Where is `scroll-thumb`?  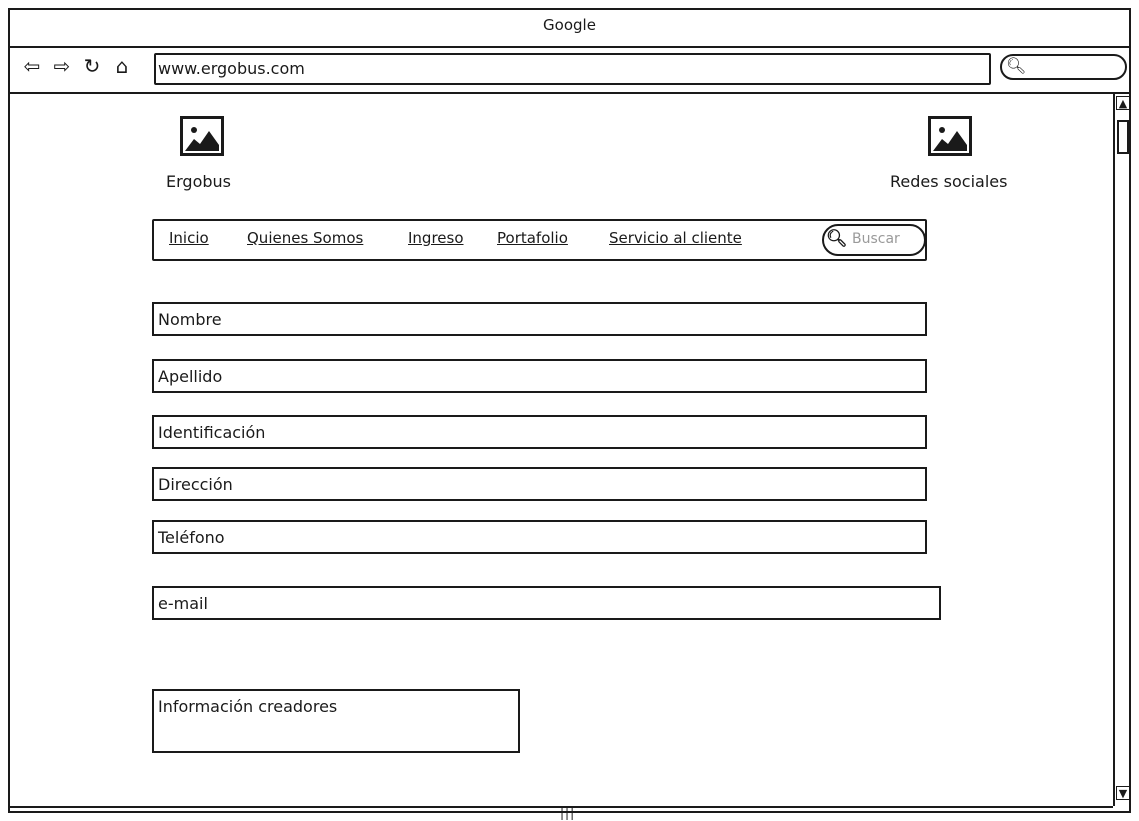 scroll-thumb is located at coordinates (1123, 137).